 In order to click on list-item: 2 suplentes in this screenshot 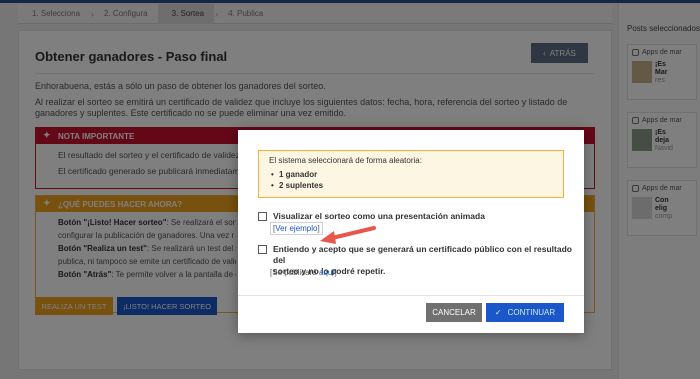, I will do `click(411, 185)`.